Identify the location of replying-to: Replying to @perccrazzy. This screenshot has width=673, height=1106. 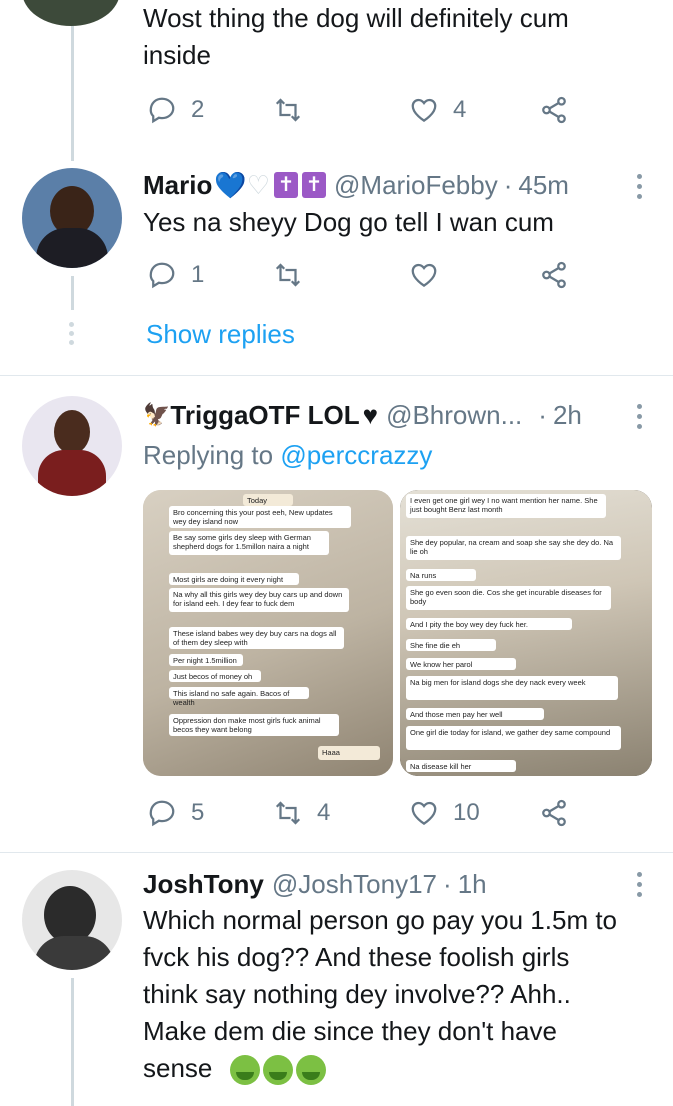
(287, 455).